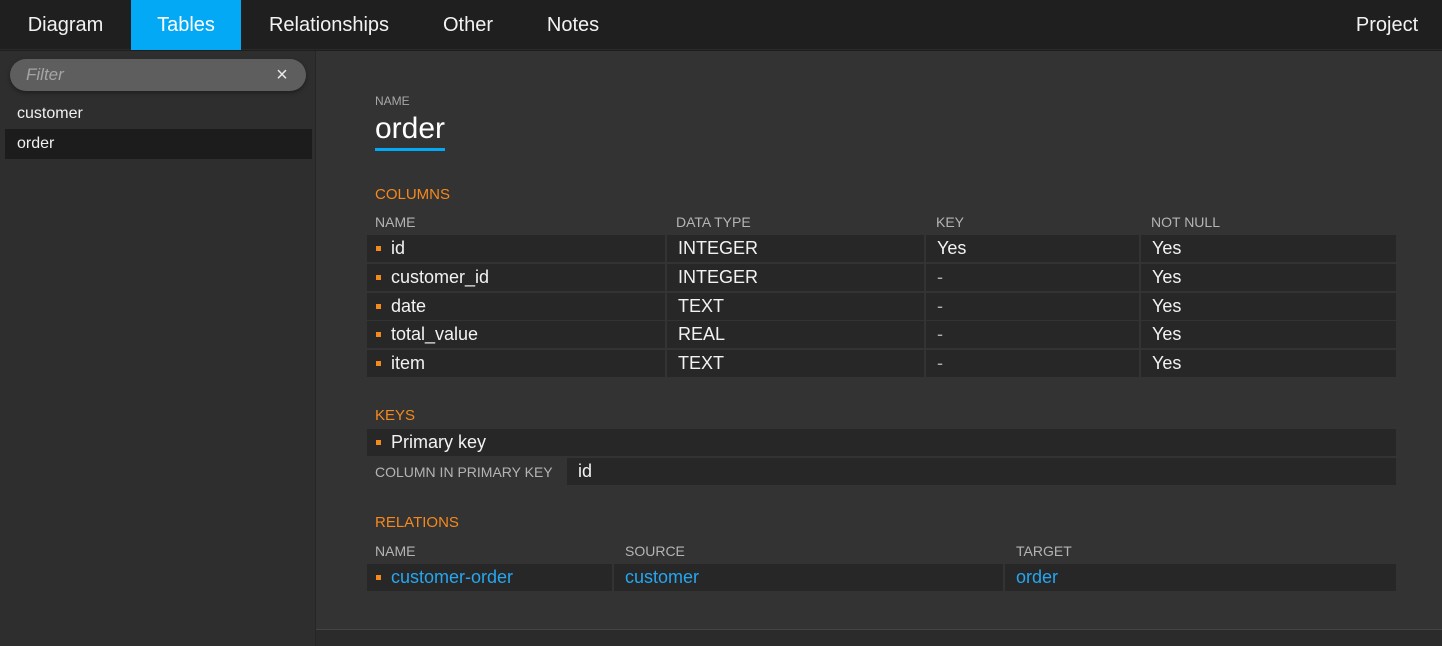  I want to click on tab-tables: Tables, so click(186, 25).